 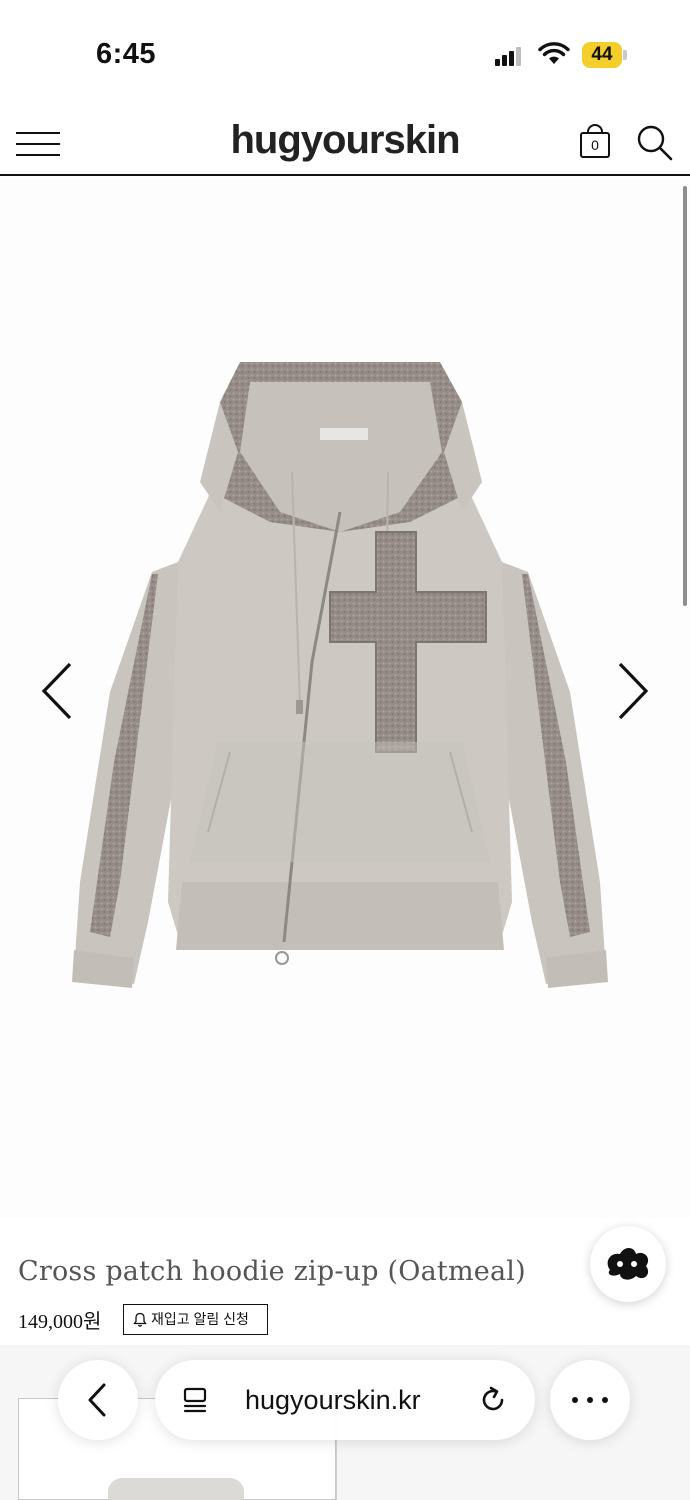 I want to click on battery-indicator: 44, so click(x=605, y=55).